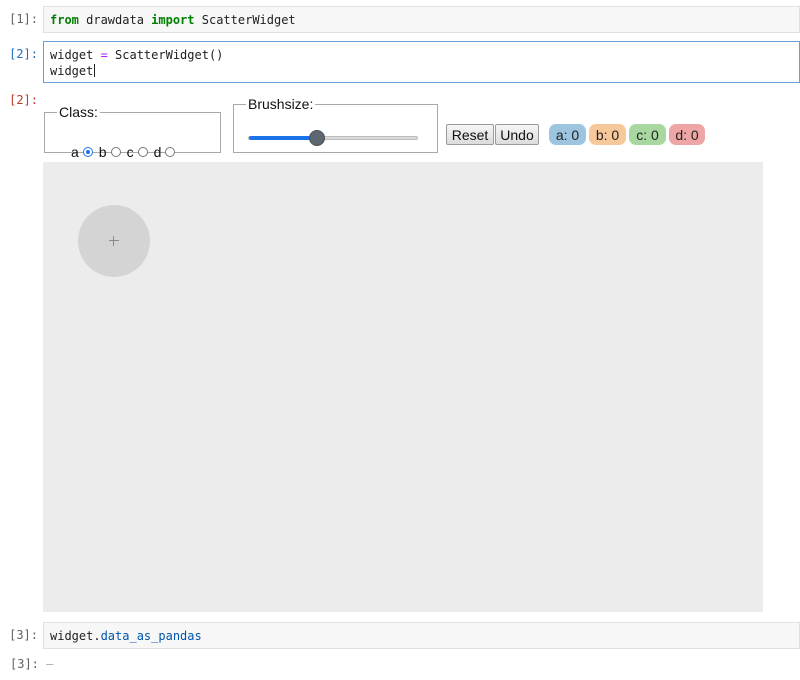 The height and width of the screenshot is (680, 800). Describe the element at coordinates (335, 124) in the screenshot. I see `brushsize-fieldset: Brushsize:` at that location.